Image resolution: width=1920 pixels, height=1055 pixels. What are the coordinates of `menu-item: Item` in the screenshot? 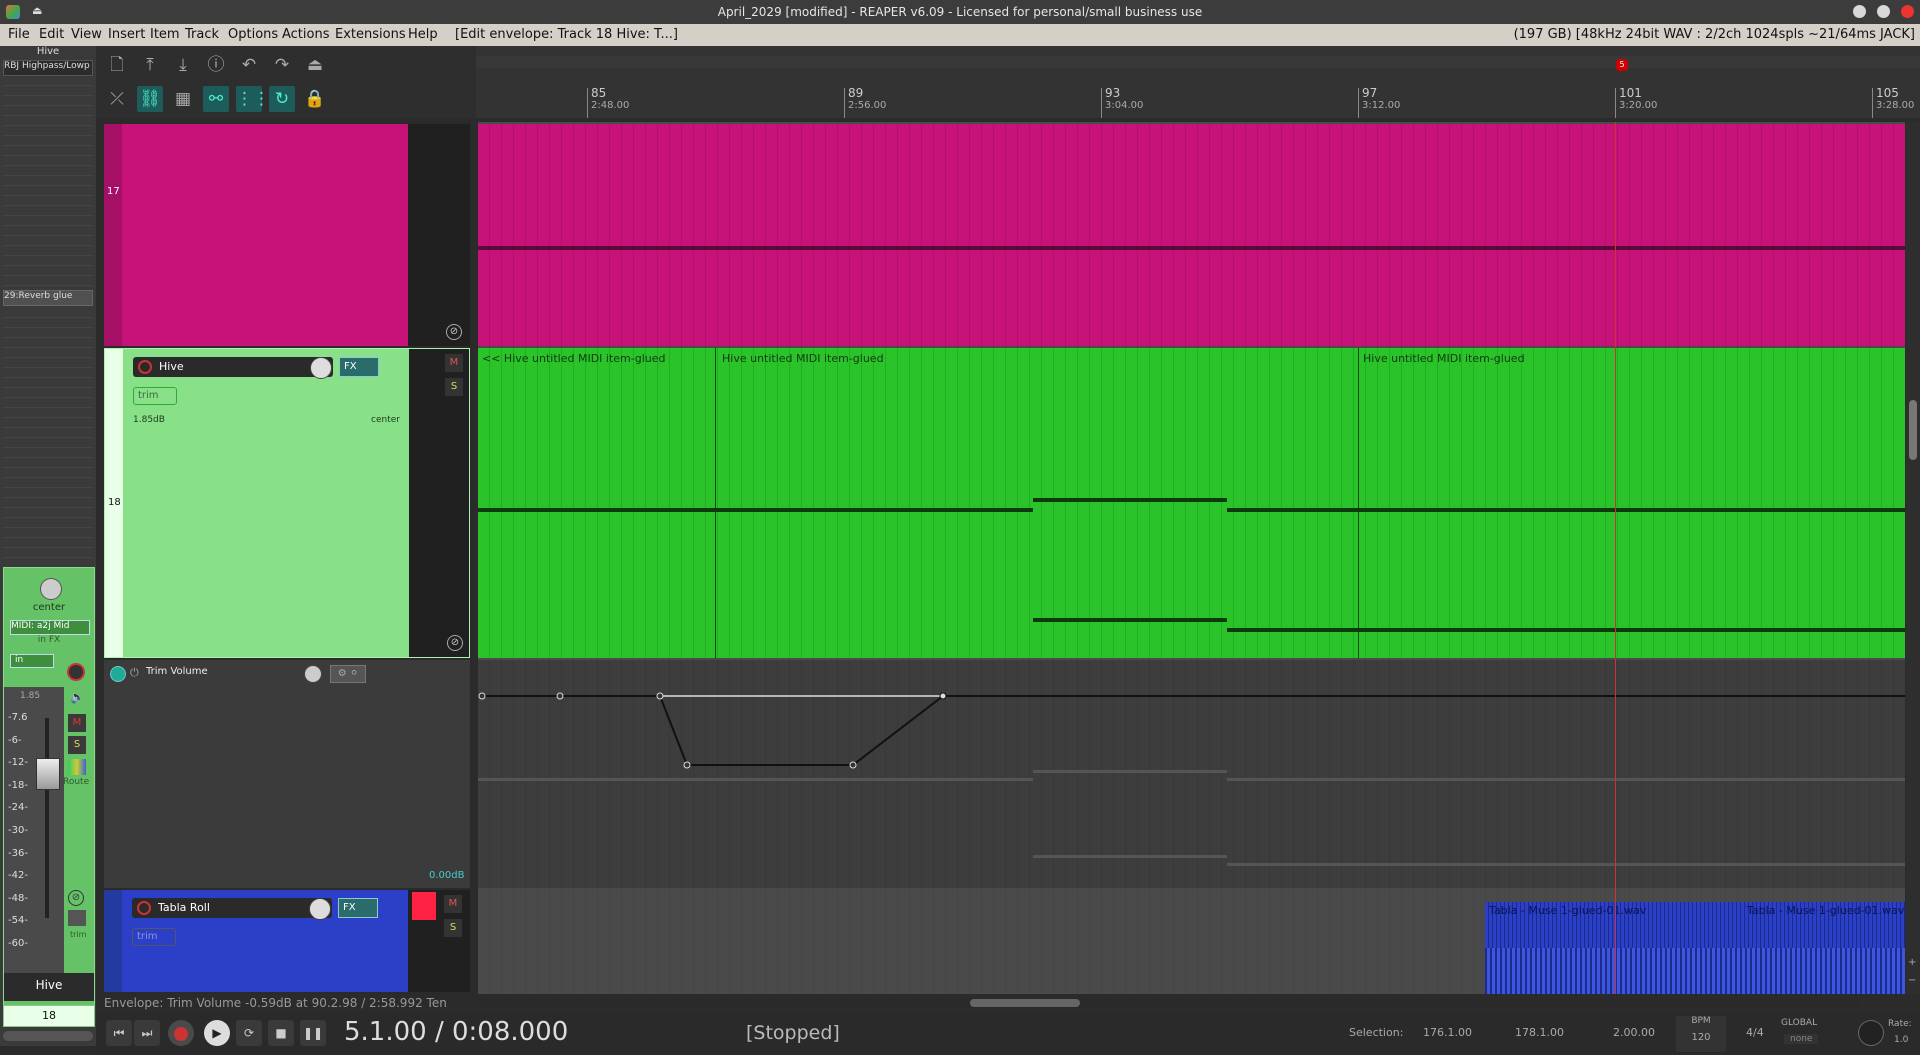 It's located at (165, 34).